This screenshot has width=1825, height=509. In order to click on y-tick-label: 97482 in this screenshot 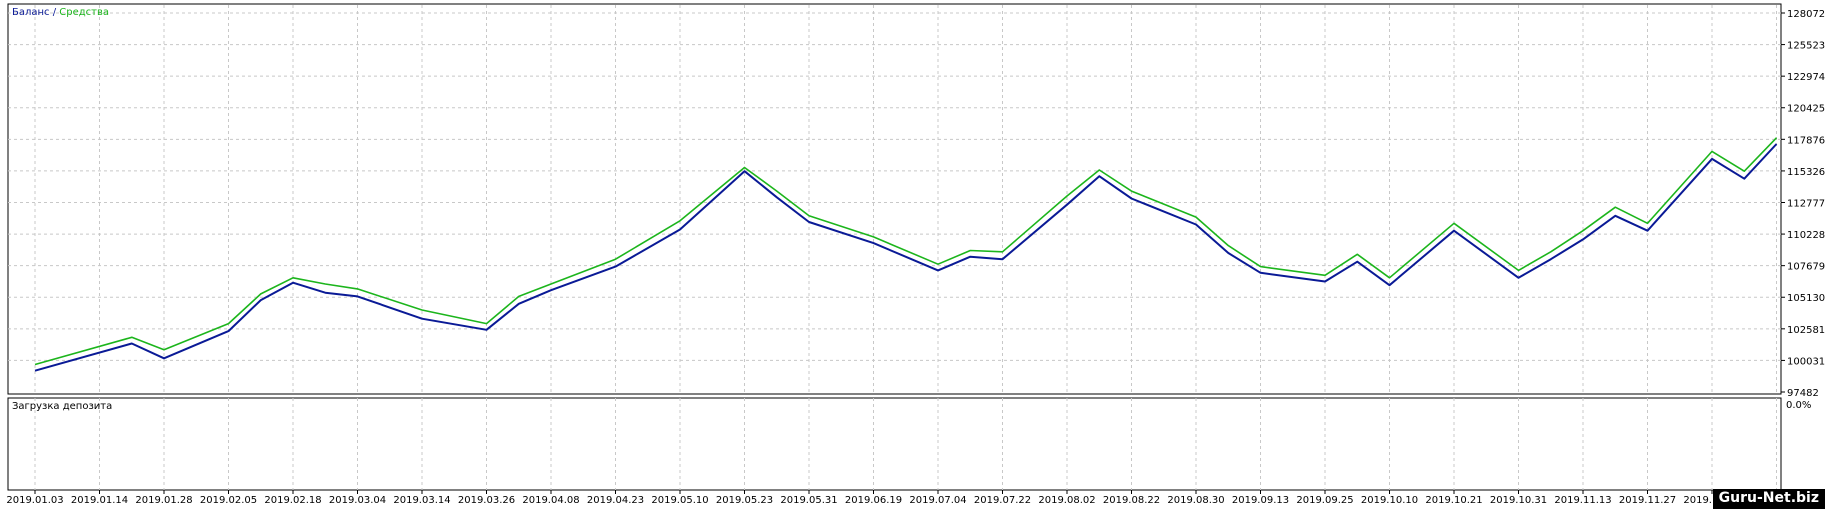, I will do `click(1803, 393)`.